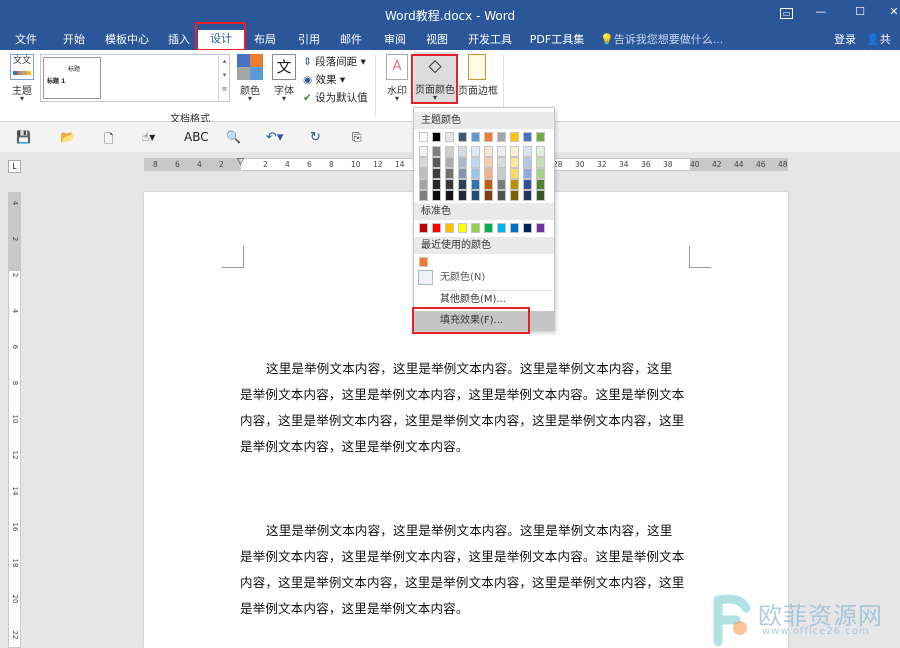 The image size is (900, 648). What do you see at coordinates (67, 137) in the screenshot?
I see `open-folder-icon: 📂` at bounding box center [67, 137].